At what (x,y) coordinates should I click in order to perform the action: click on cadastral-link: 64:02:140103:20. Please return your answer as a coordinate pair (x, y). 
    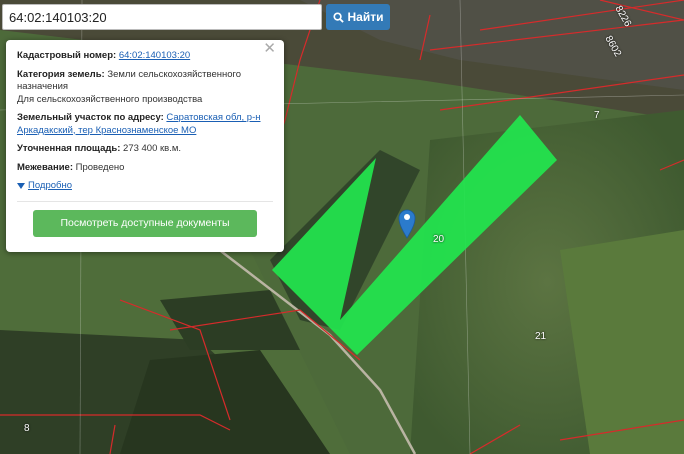
    Looking at the image, I should click on (154, 55).